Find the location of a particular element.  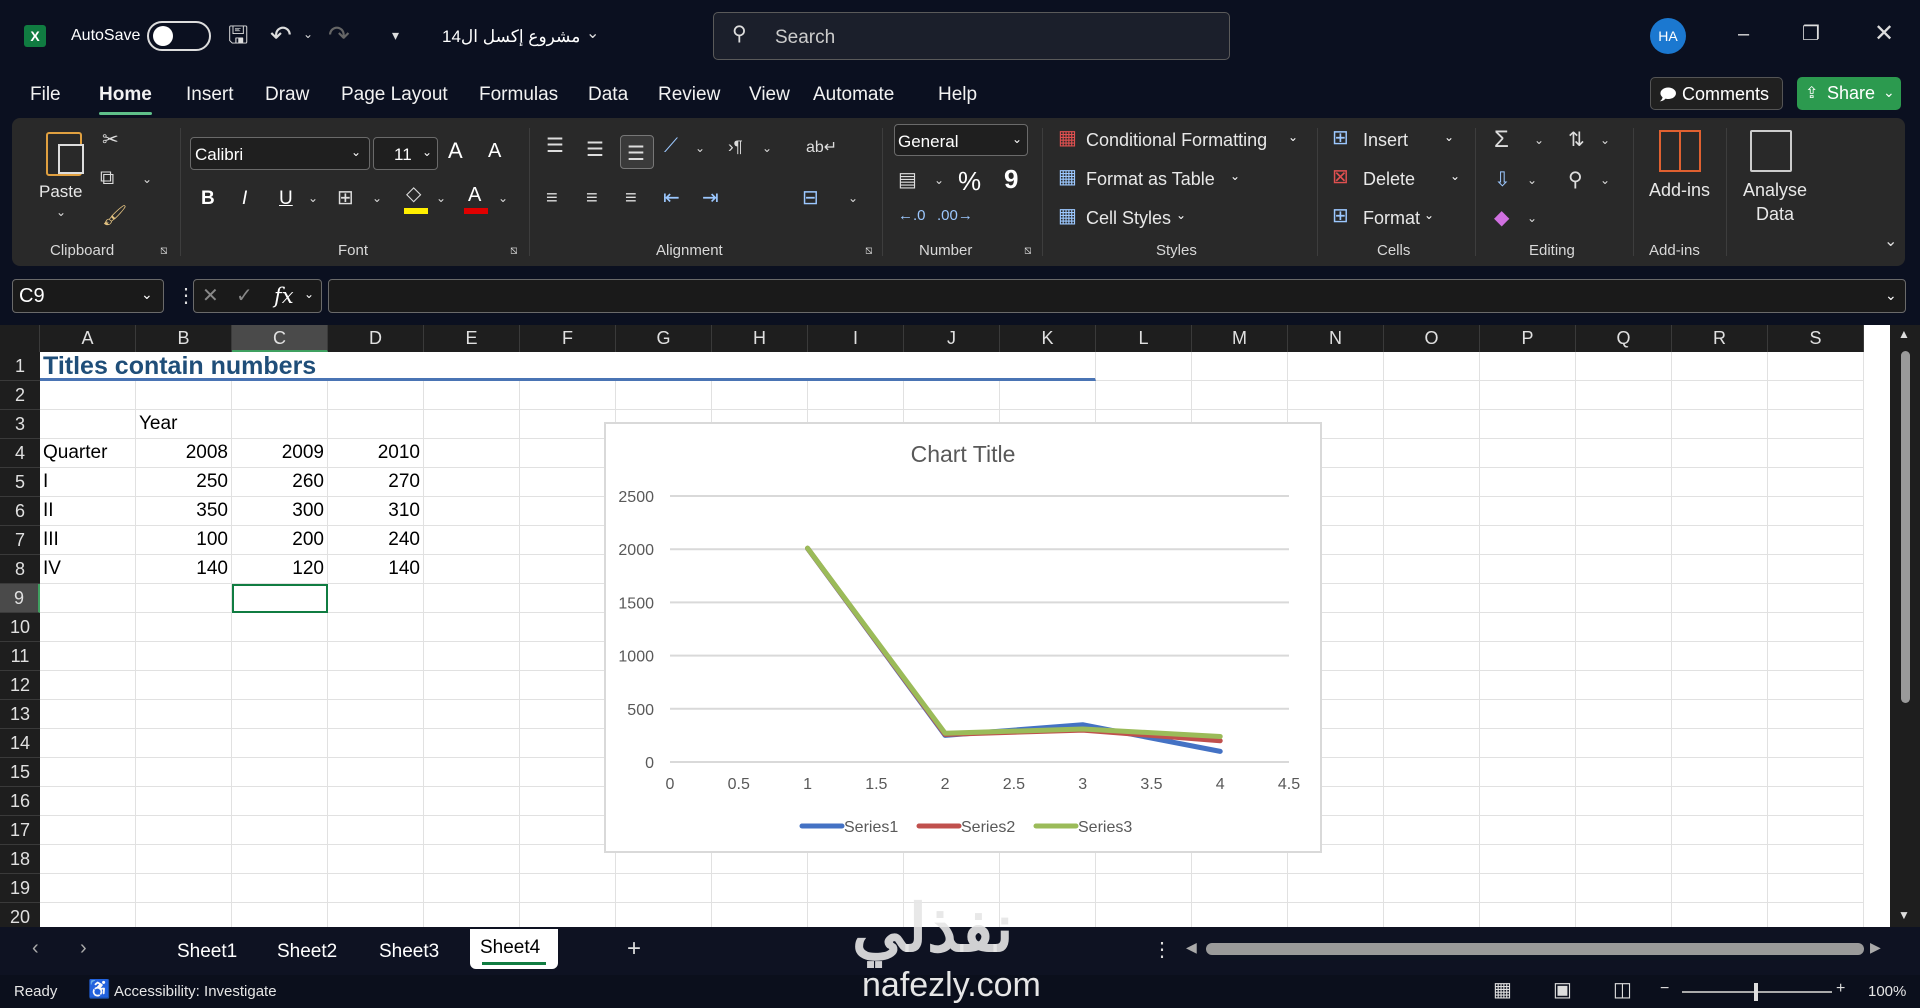

cell-P8 is located at coordinates (1528, 569).